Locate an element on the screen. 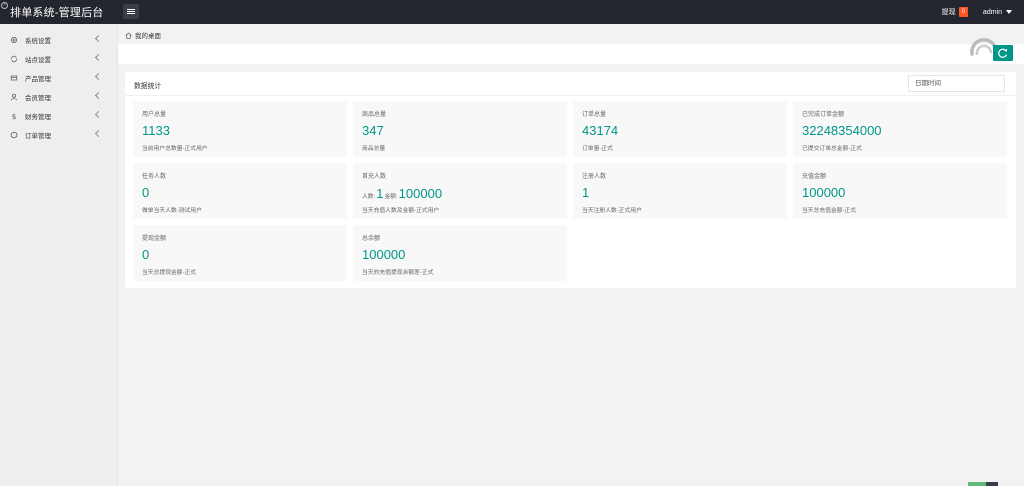  user-menu: admin is located at coordinates (997, 12).